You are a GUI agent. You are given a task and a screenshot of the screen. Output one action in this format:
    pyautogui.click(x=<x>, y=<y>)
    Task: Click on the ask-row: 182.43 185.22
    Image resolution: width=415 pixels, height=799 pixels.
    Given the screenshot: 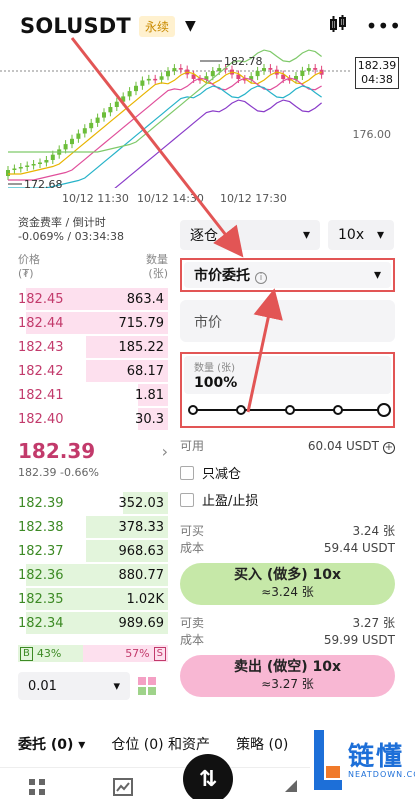 What is the action you would take?
    pyautogui.click(x=93, y=347)
    